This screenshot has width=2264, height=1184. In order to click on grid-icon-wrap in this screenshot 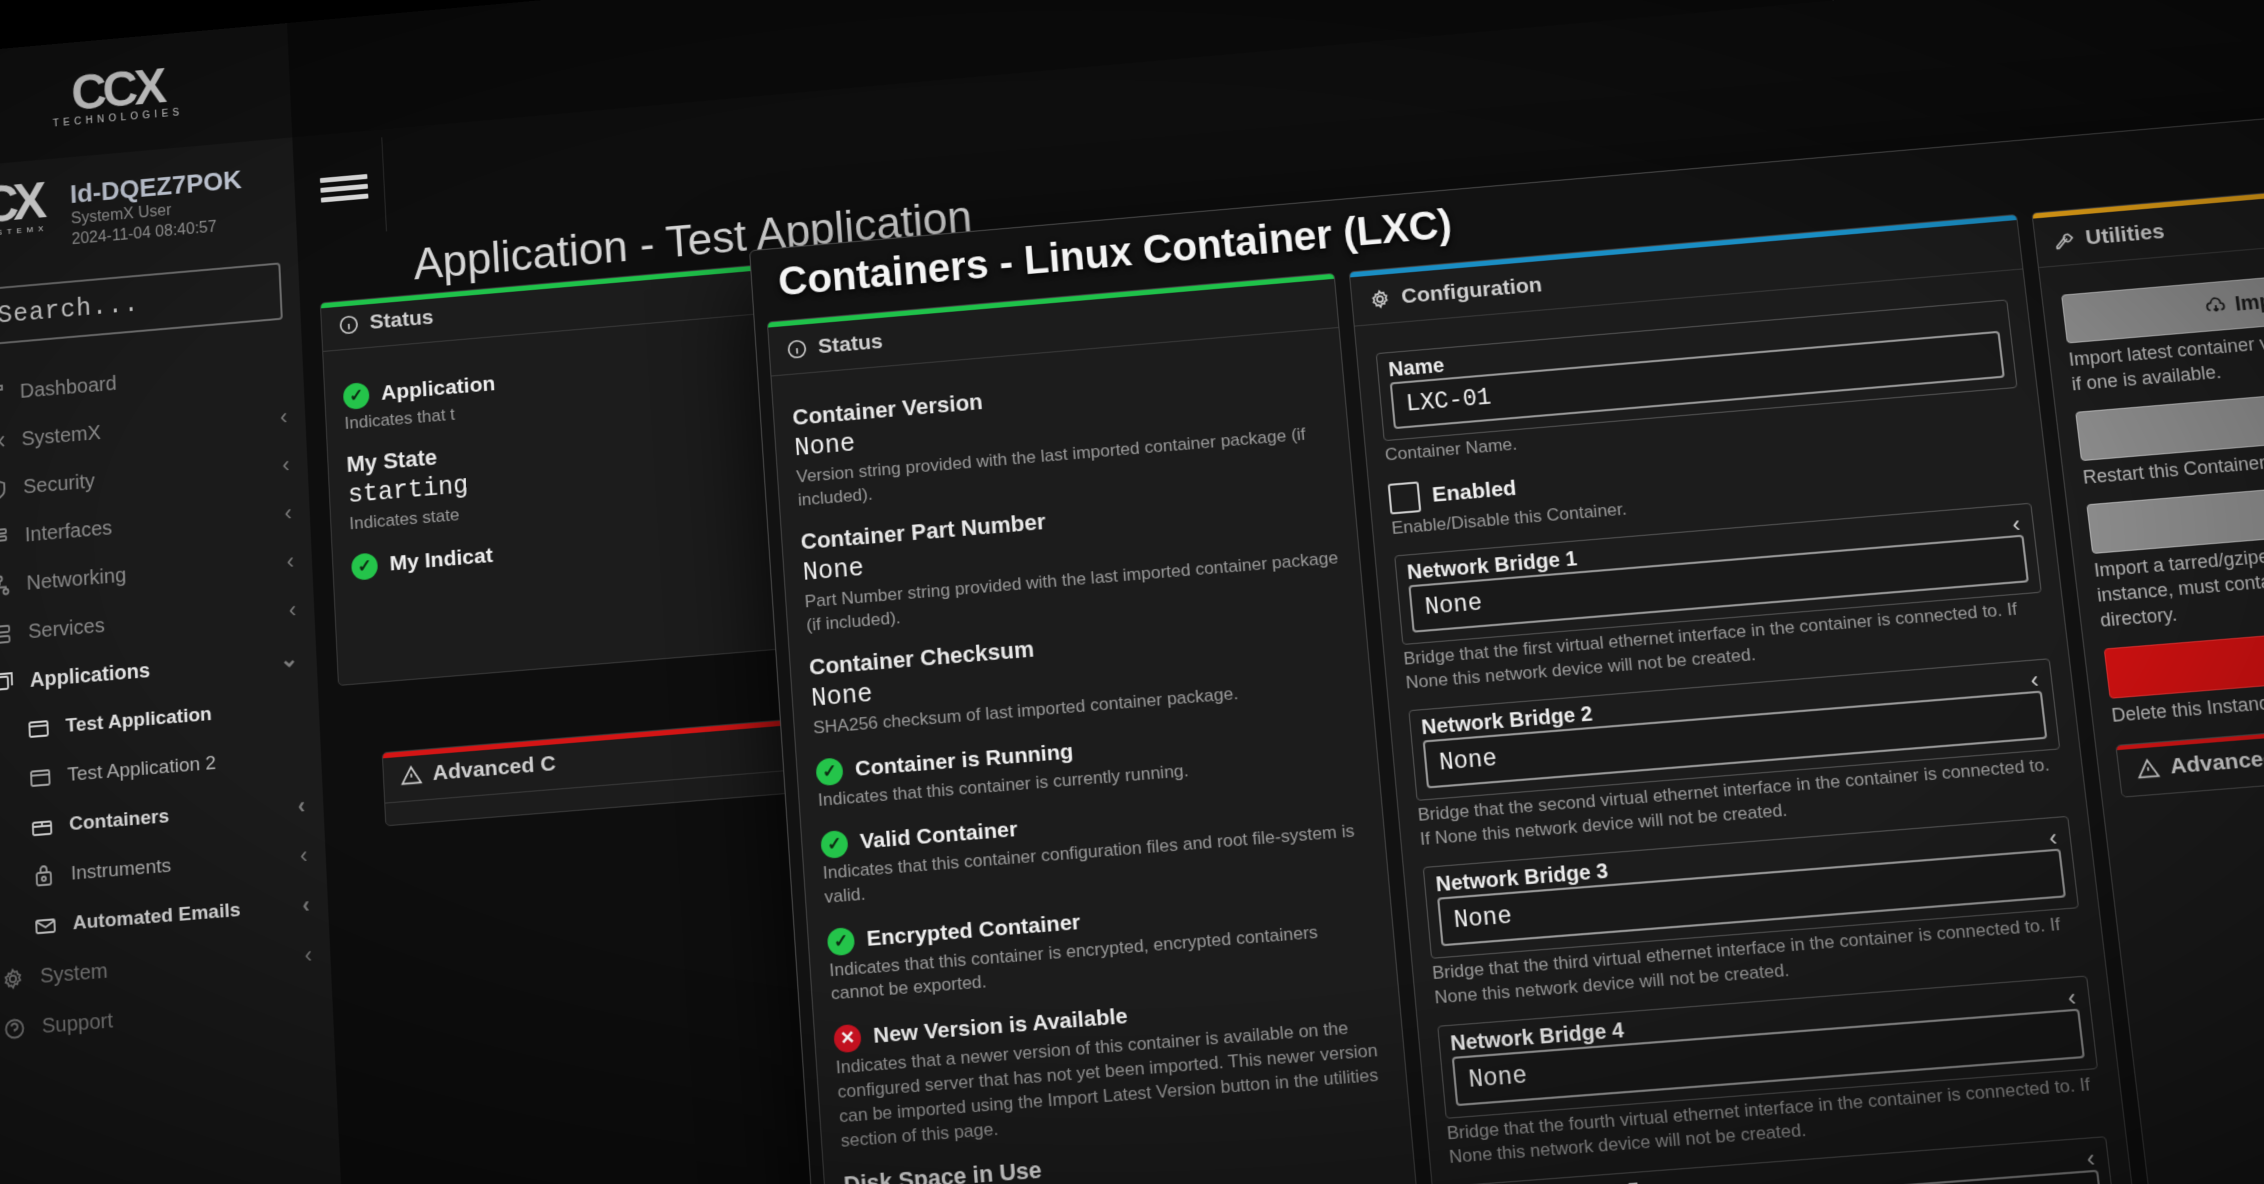, I will do `click(3, 394)`.